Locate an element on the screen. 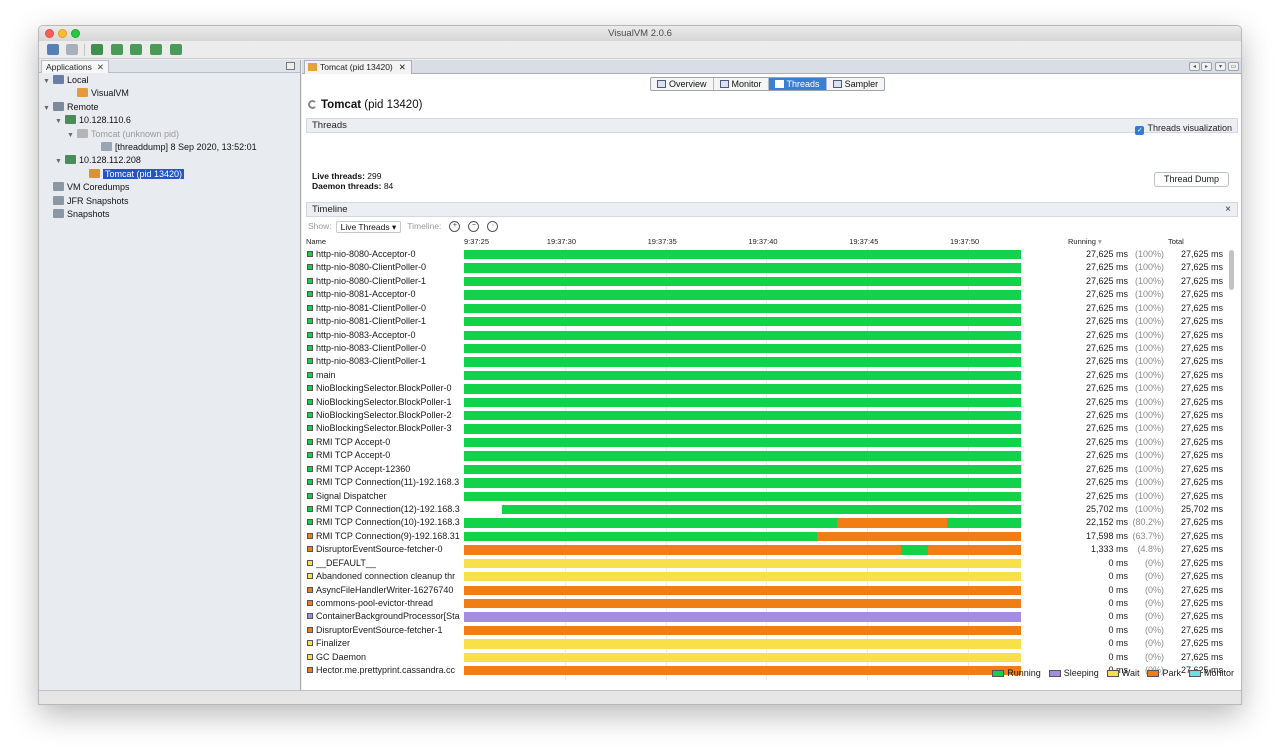  maximize-window-button is located at coordinates (75, 33).